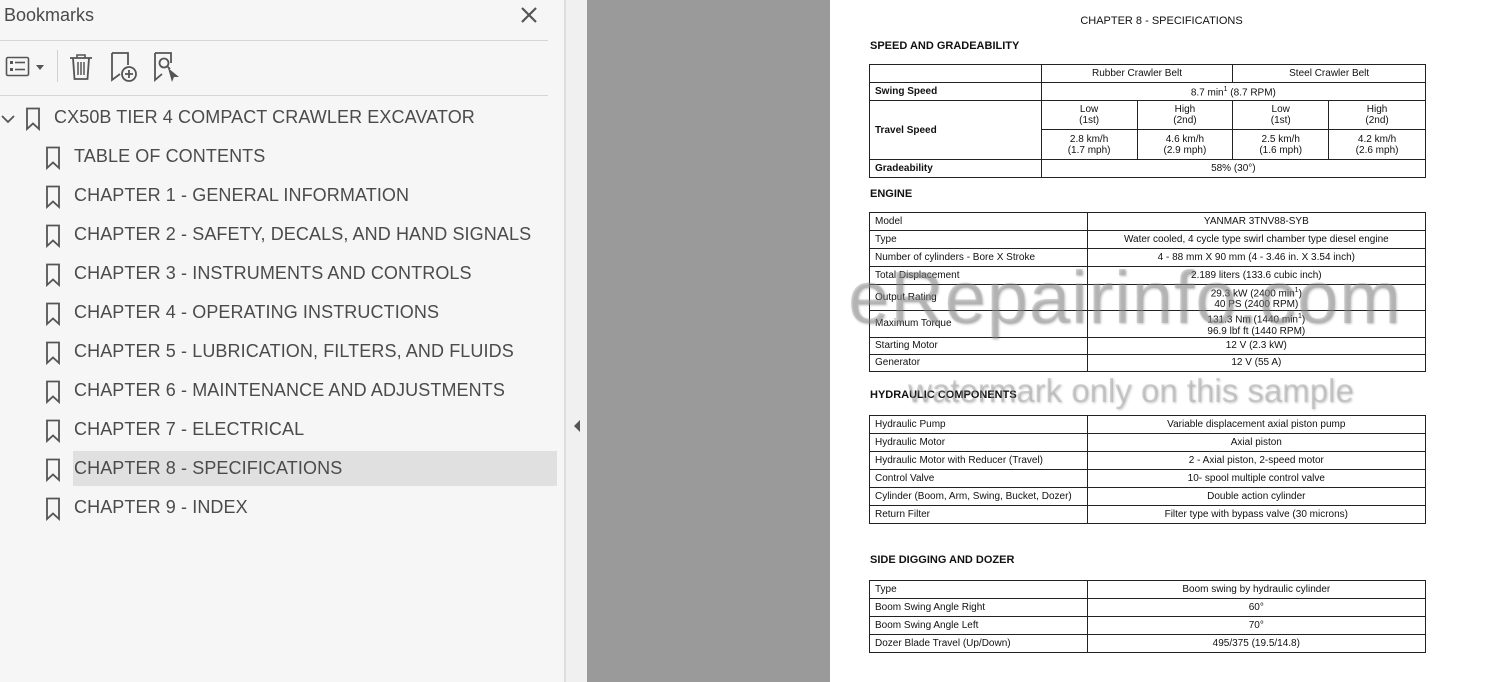  I want to click on find-bookmark-button, so click(166, 67).